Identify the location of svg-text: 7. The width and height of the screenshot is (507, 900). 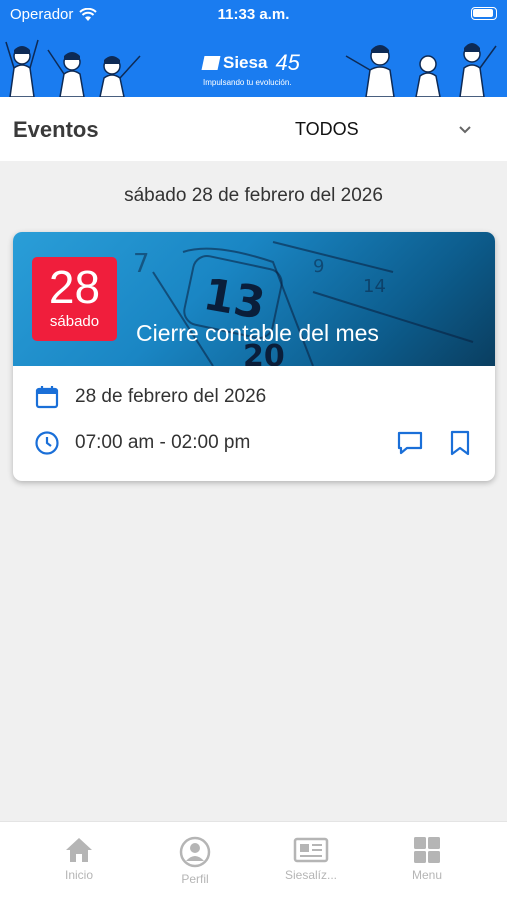
(141, 264).